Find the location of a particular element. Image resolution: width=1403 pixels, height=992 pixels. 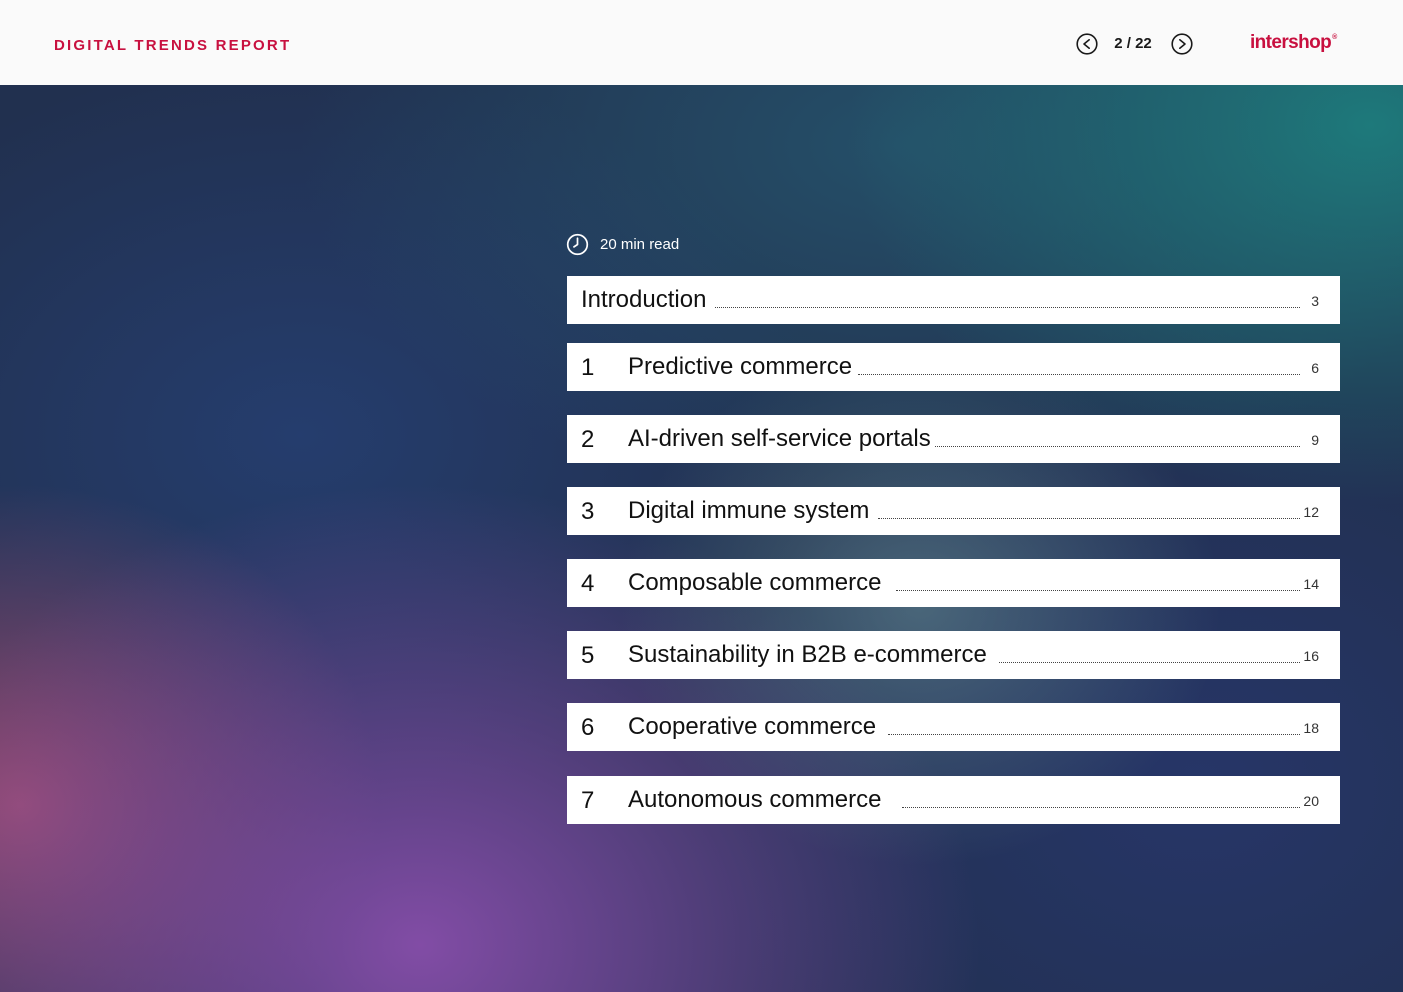

read-time: 20 min read is located at coordinates (622, 244).